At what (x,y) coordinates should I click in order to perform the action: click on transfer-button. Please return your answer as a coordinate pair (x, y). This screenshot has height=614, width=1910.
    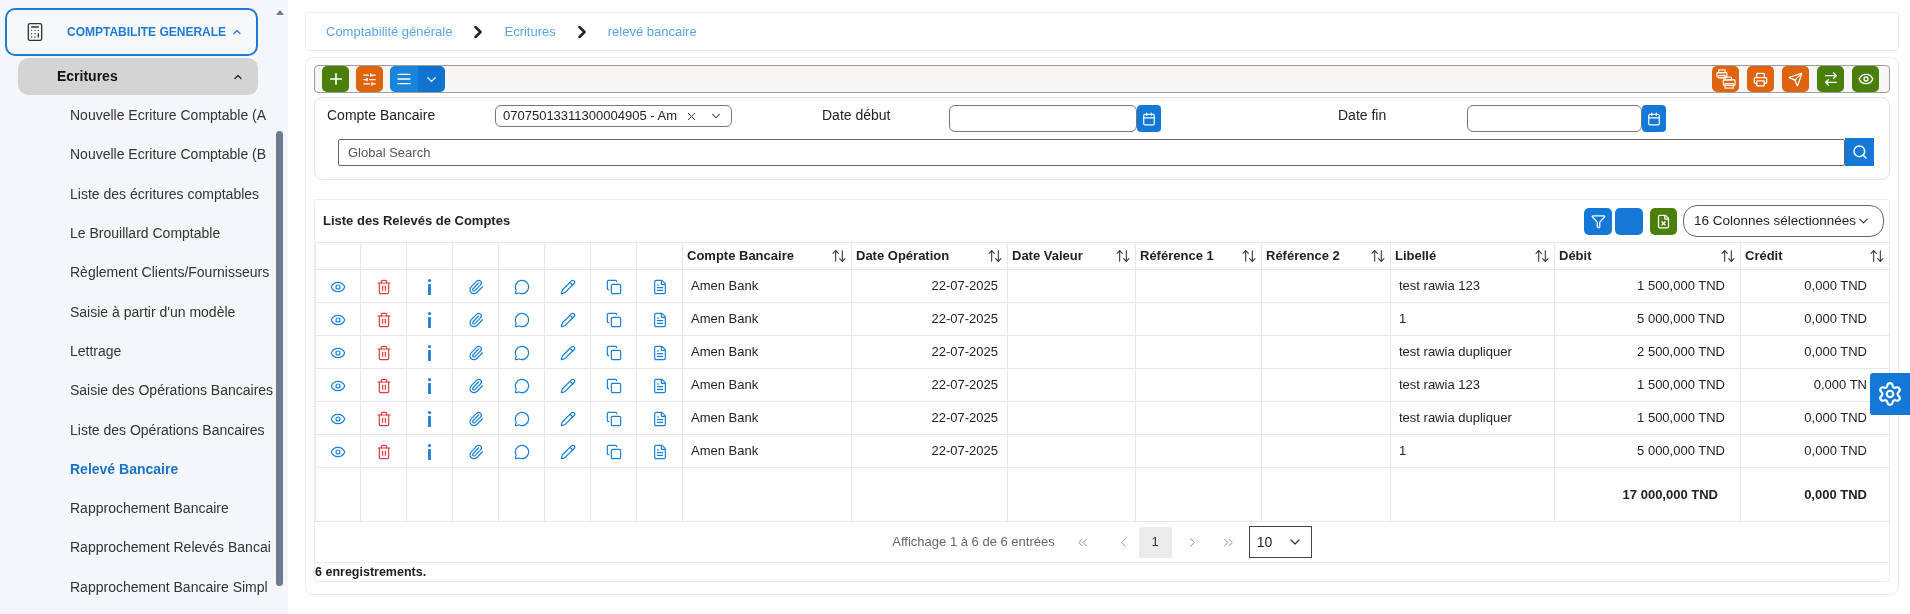
    Looking at the image, I should click on (1830, 79).